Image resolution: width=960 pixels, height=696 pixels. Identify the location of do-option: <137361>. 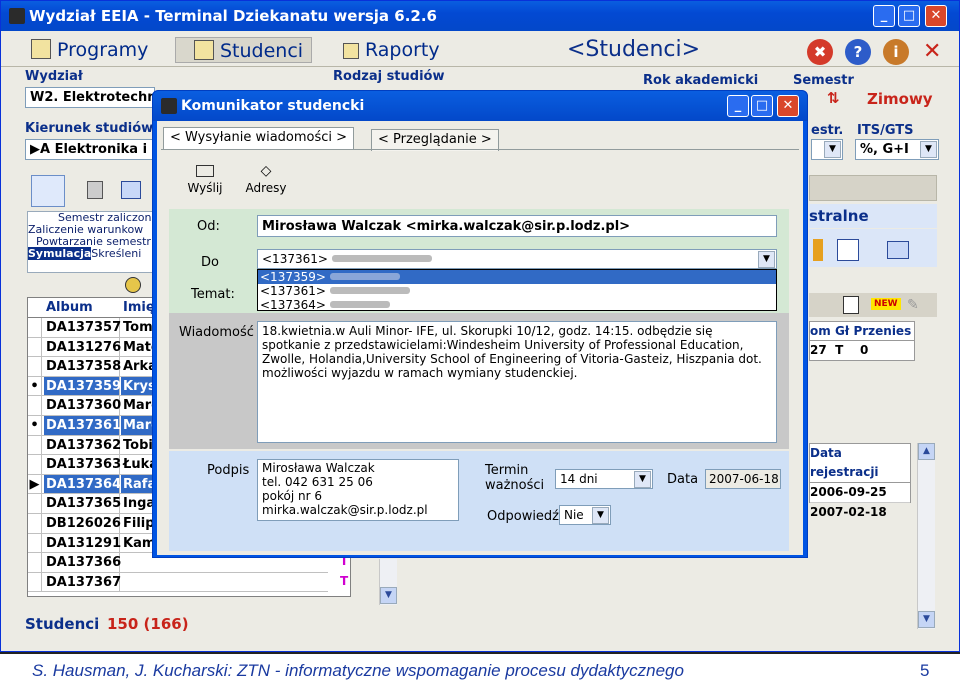
(517, 291).